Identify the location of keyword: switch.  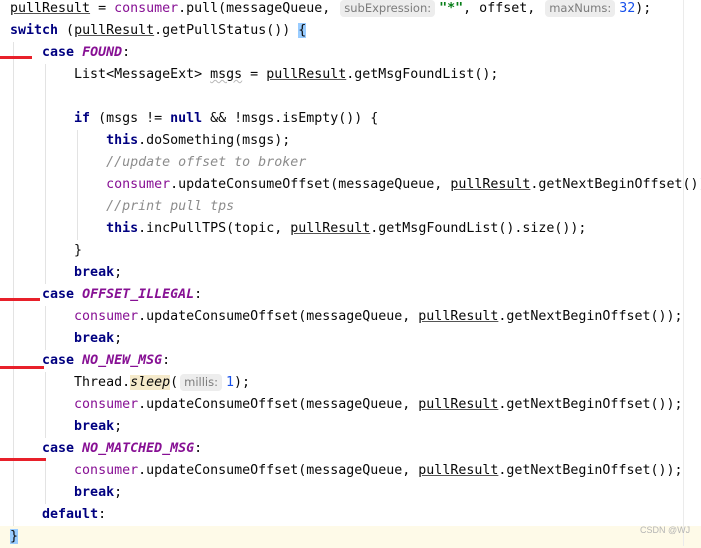
(34, 30).